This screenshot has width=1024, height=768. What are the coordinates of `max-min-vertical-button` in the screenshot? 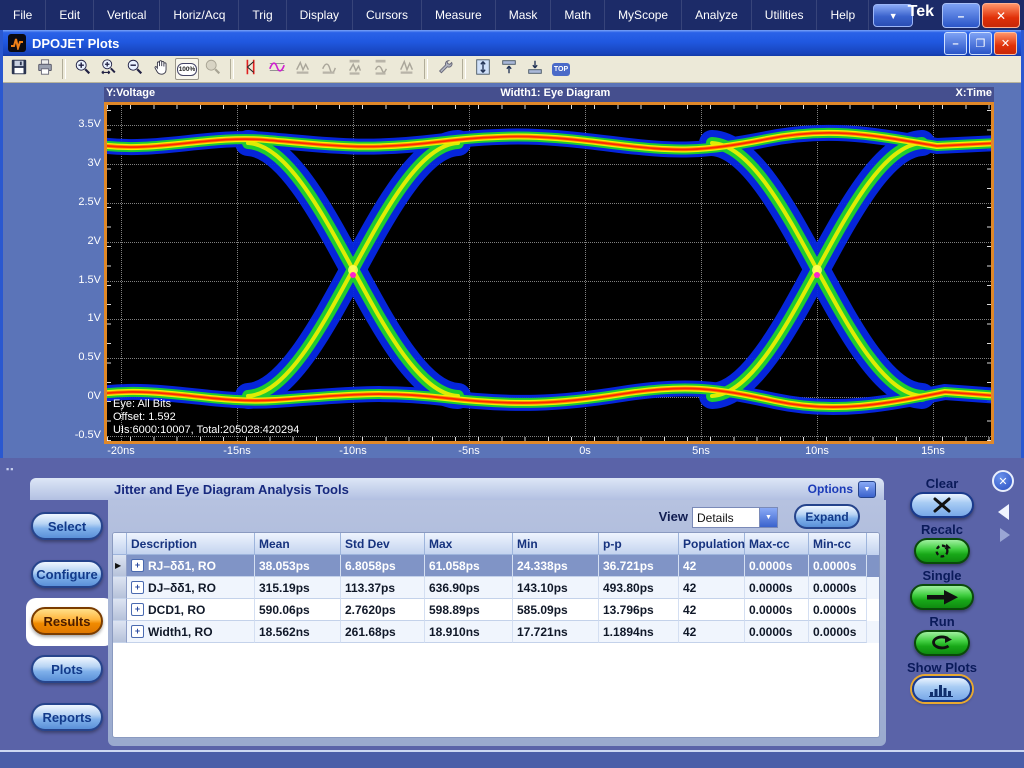 It's located at (355, 69).